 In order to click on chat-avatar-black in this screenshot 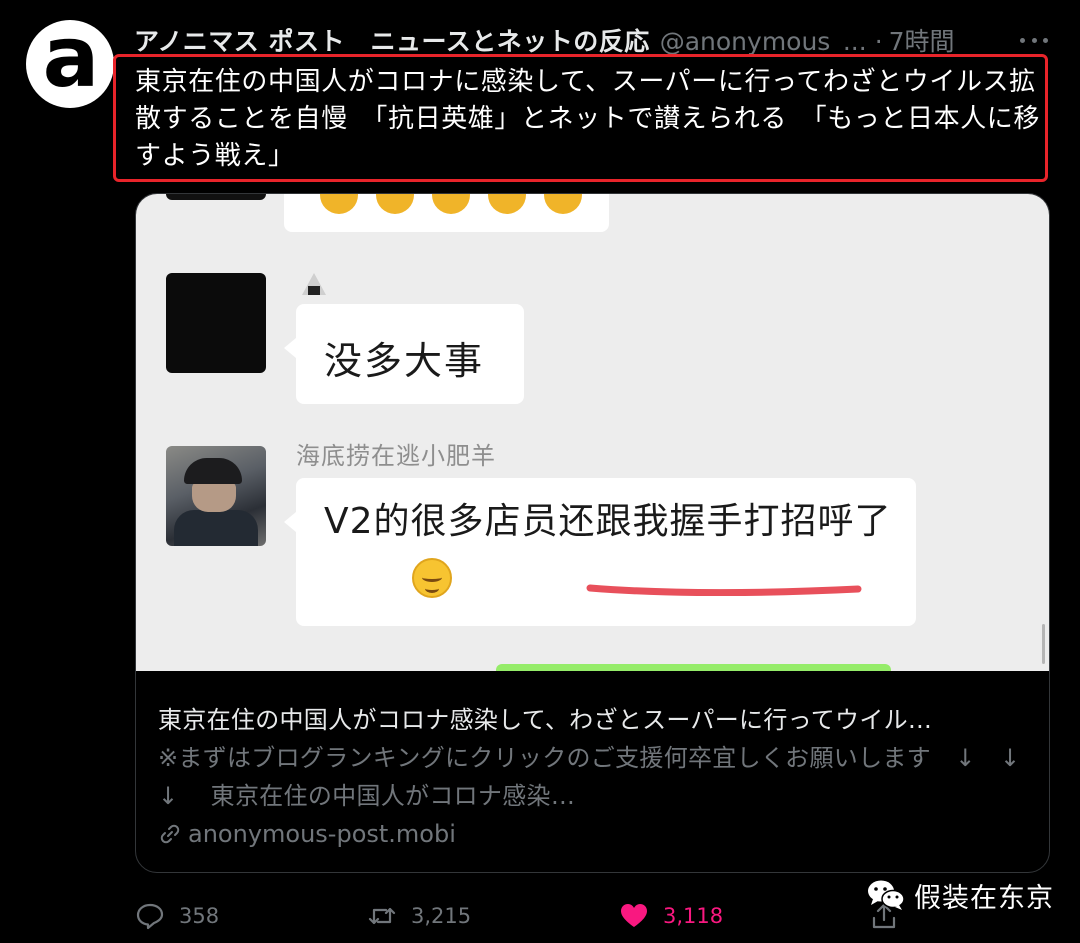, I will do `click(216, 323)`.